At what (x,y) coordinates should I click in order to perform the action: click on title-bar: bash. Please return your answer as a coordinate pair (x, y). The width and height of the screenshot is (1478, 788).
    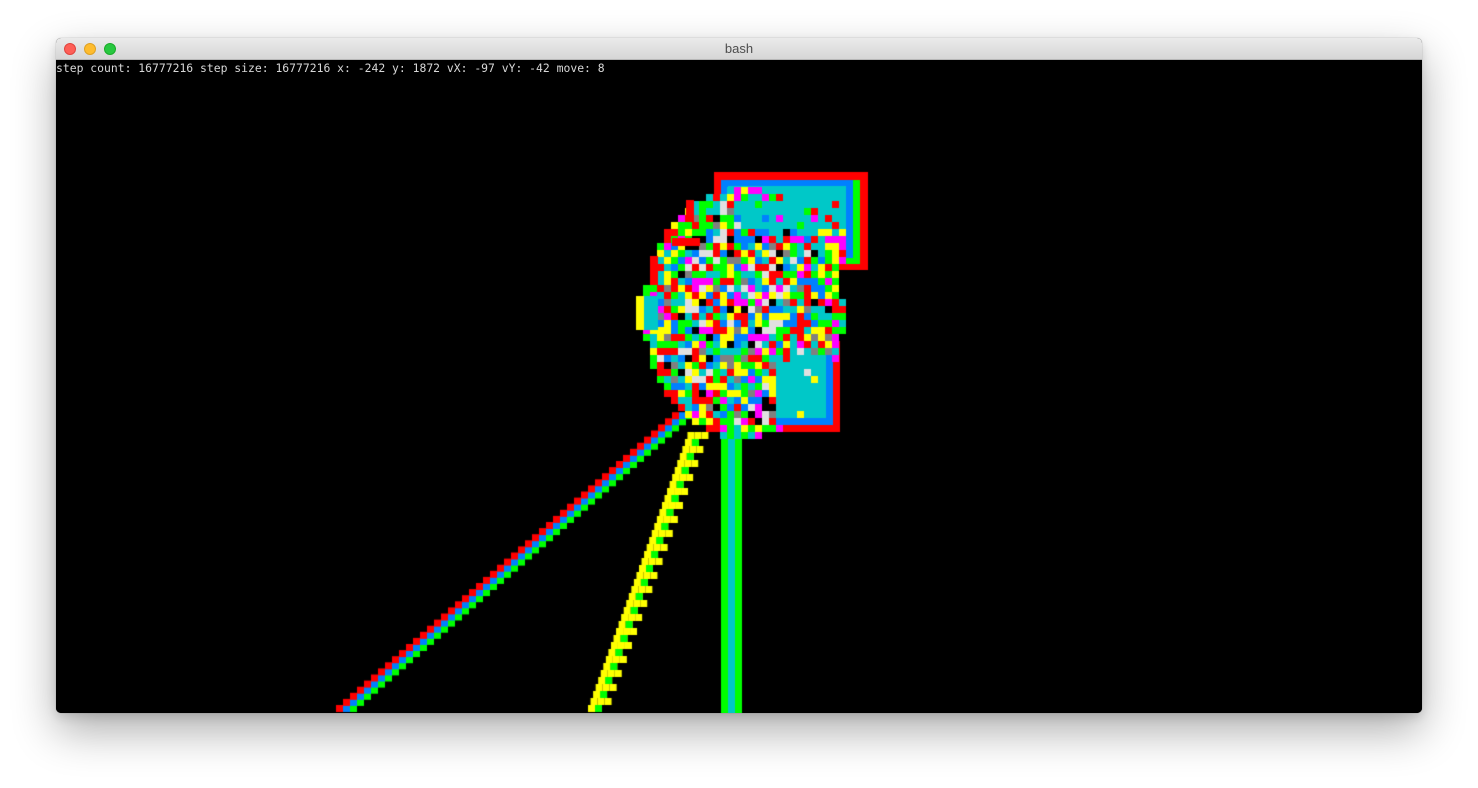
    Looking at the image, I should click on (739, 49).